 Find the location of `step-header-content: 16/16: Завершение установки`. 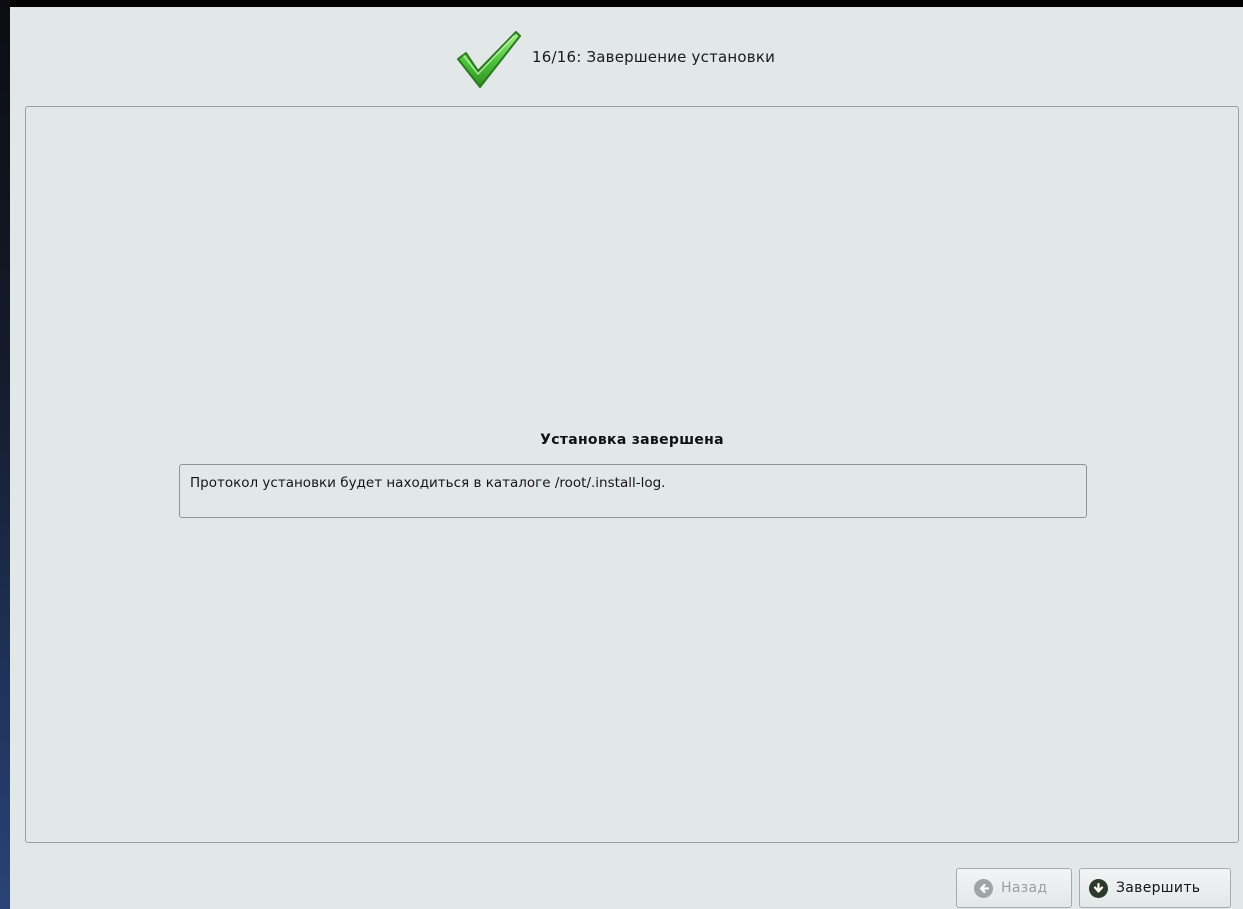

step-header-content: 16/16: Завершение установки is located at coordinates (615, 59).